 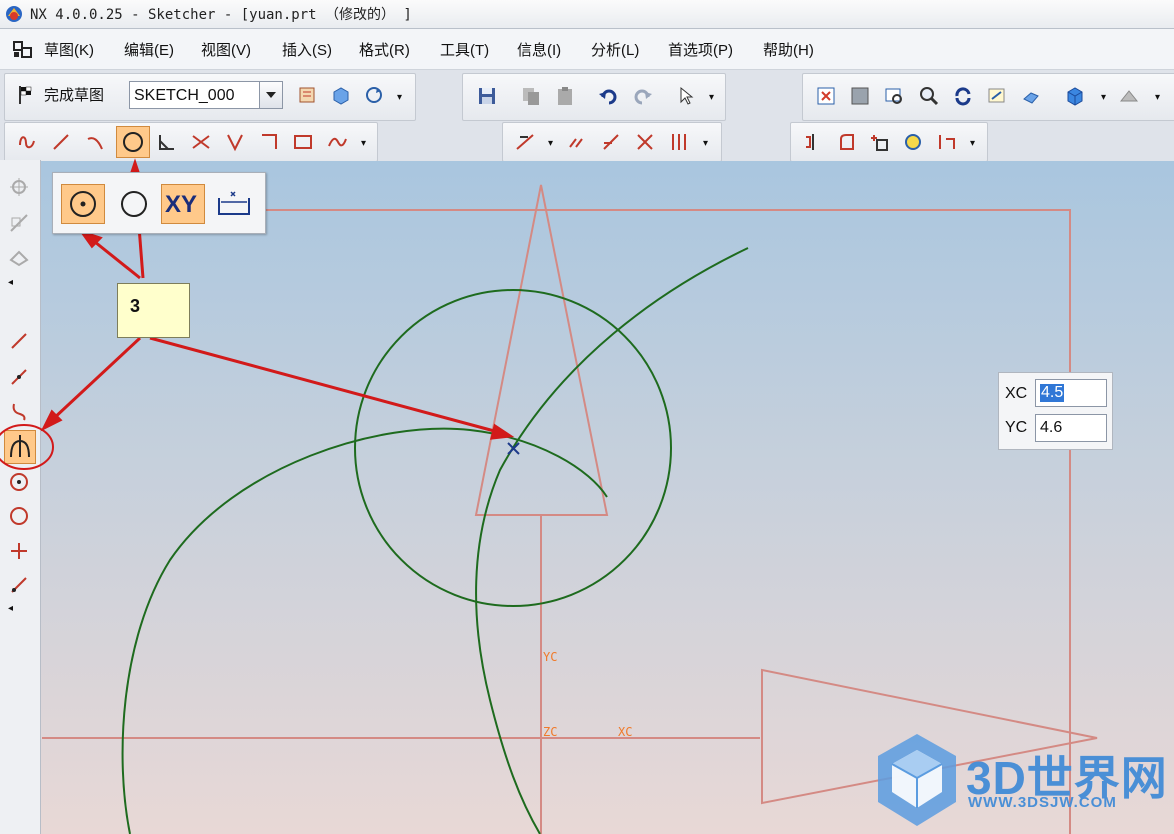 I want to click on yc-axis-label: YC, so click(x=550, y=657).